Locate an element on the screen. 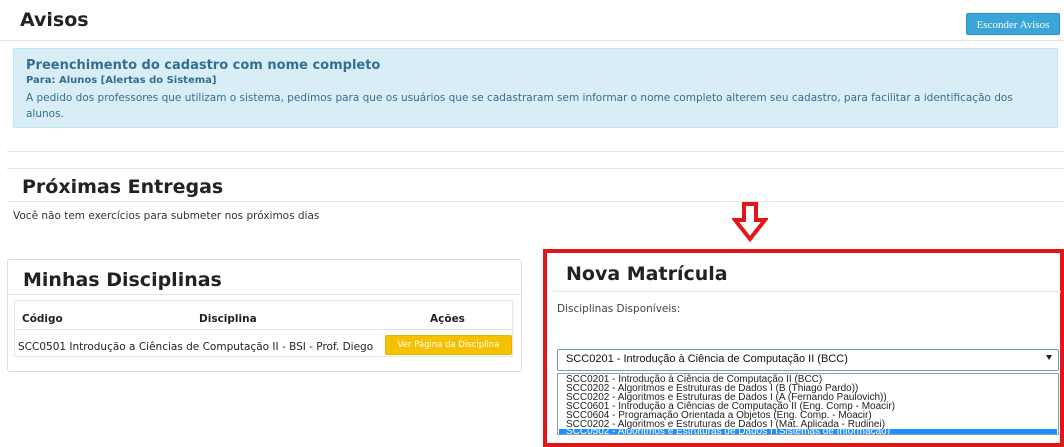  table-row-divider is located at coordinates (263, 329).